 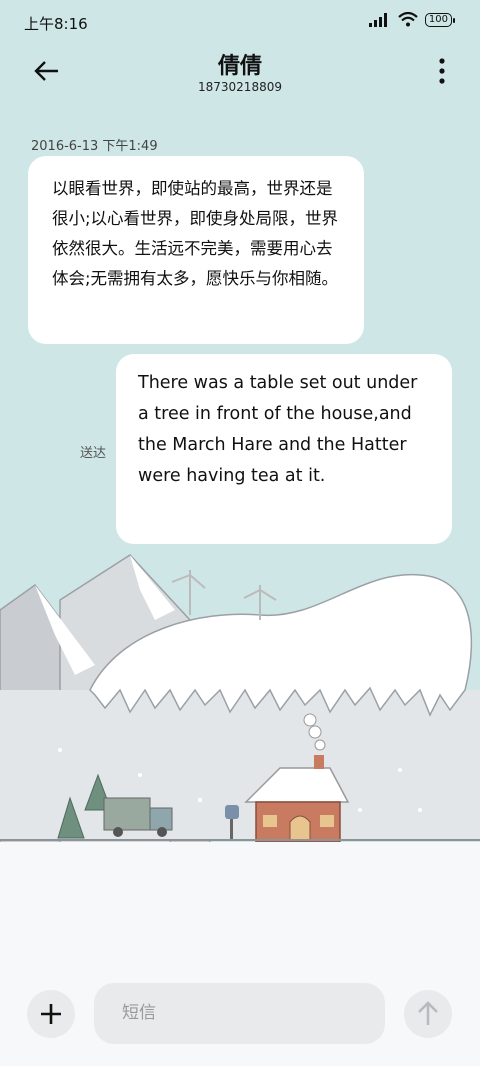 I want to click on more-options-icon, so click(x=442, y=71).